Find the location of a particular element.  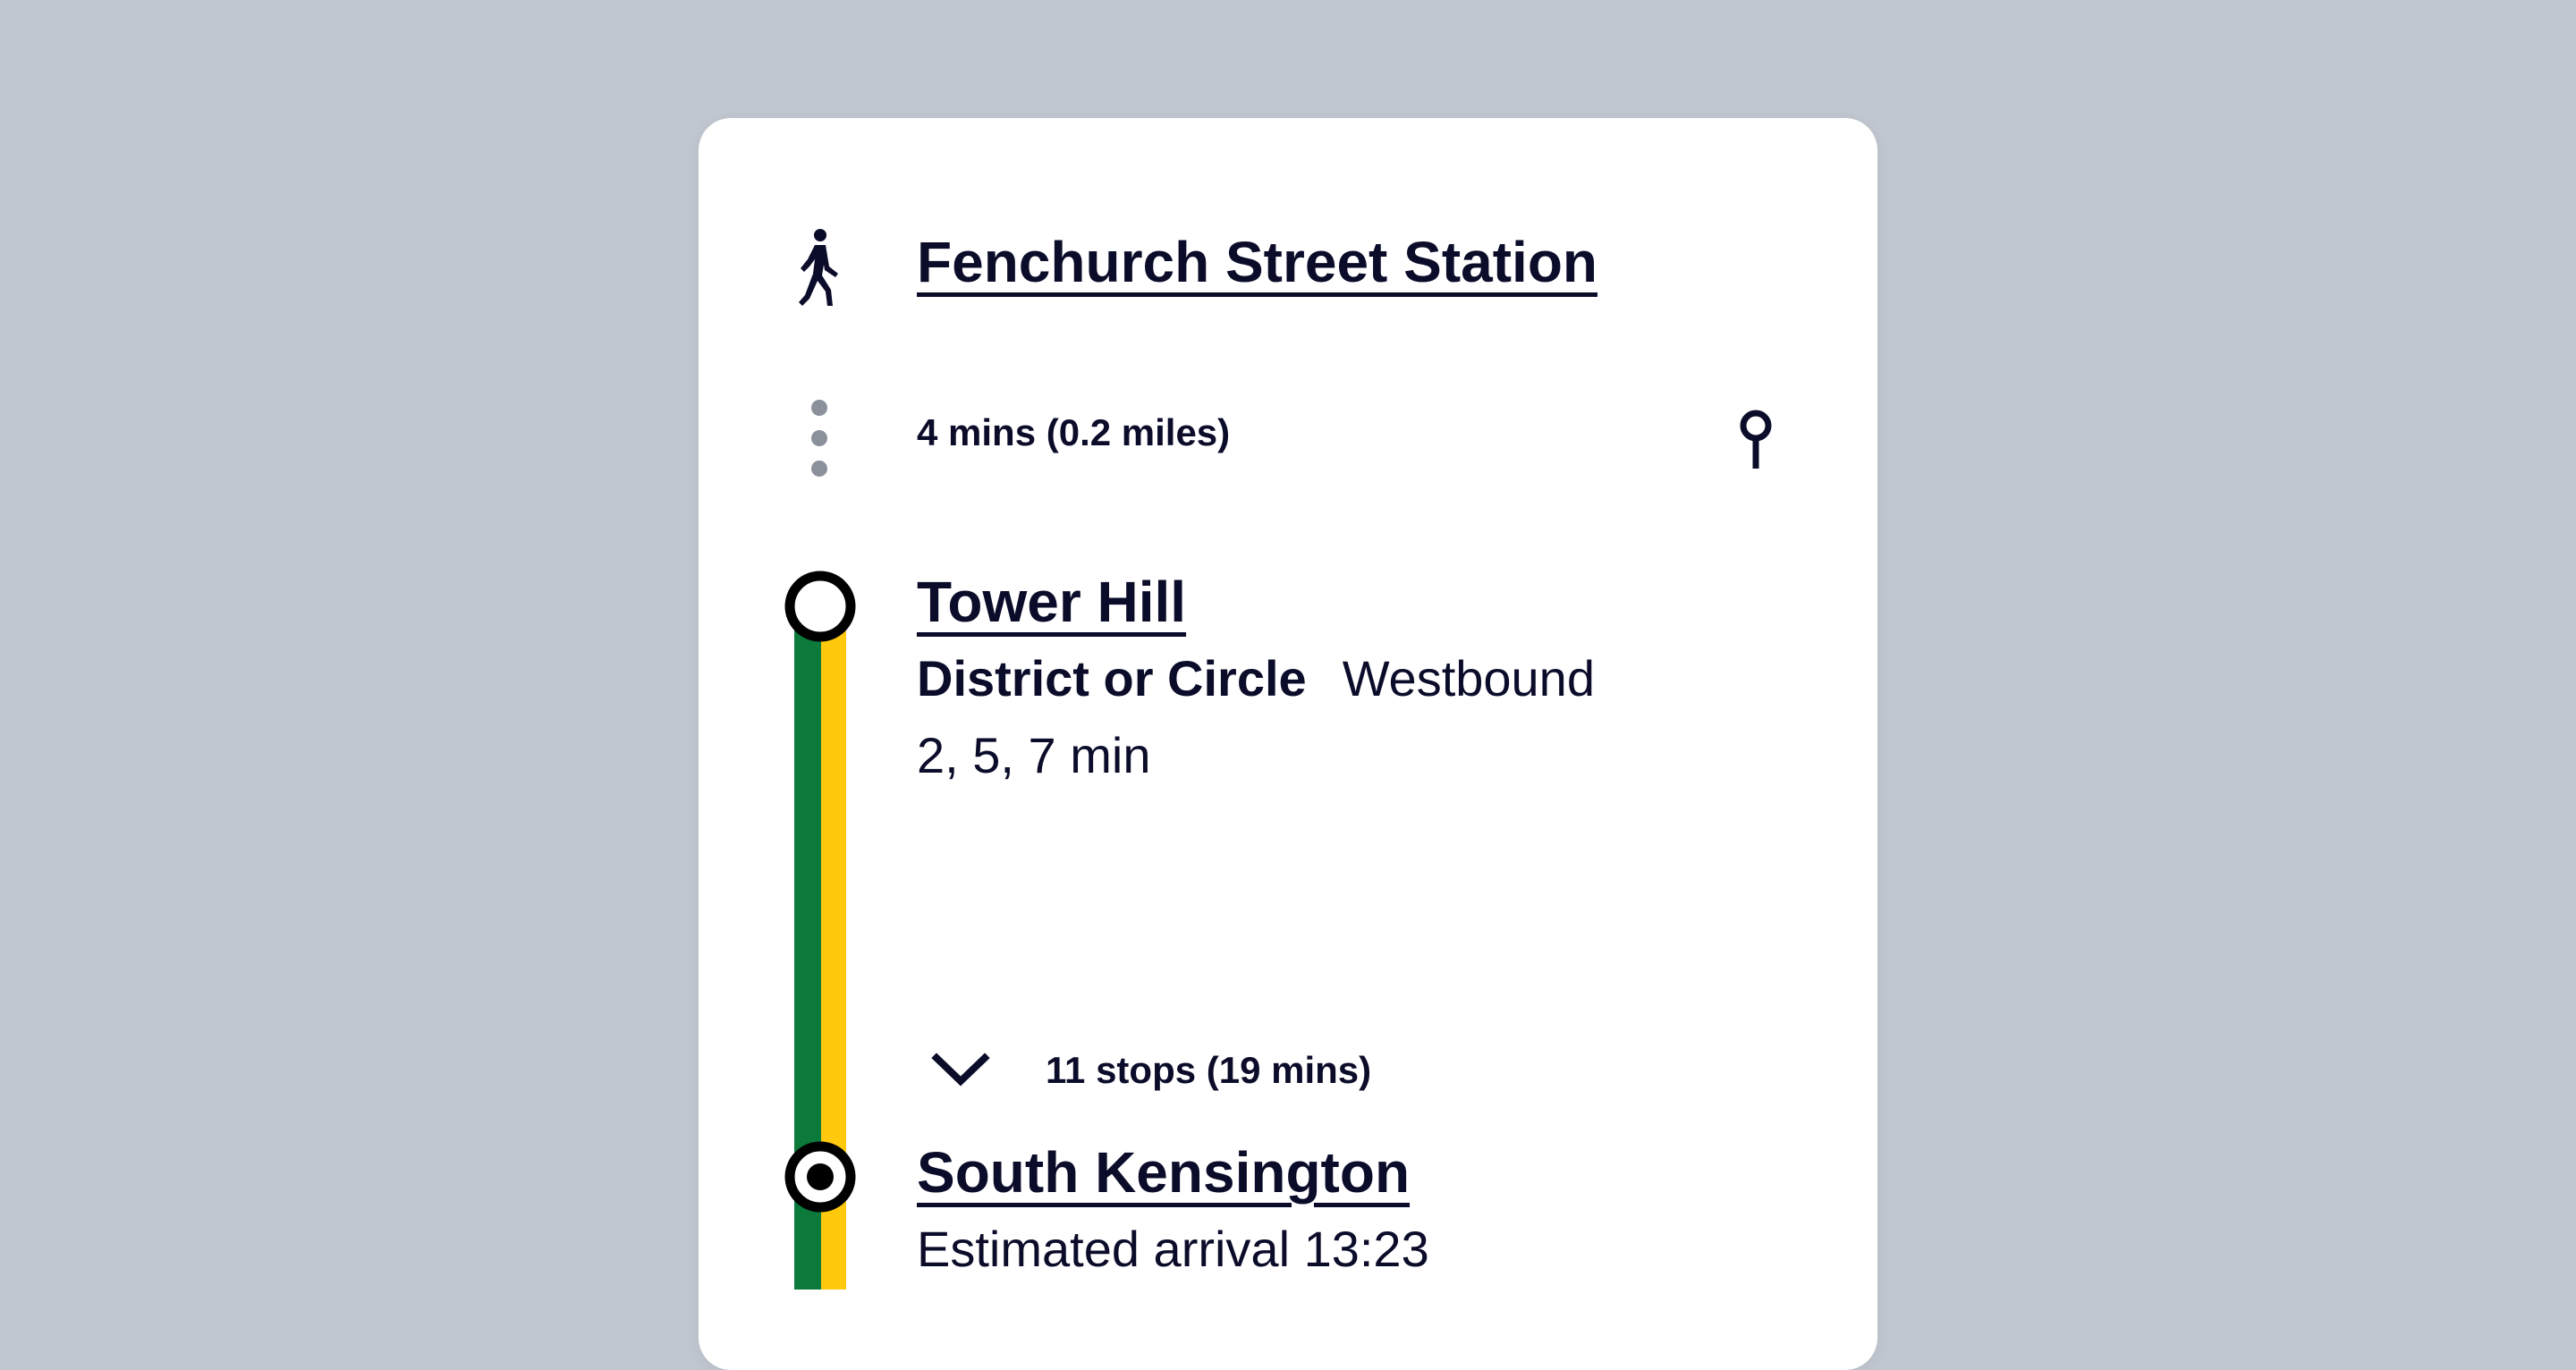

origin-station-link: Fenchurch Street Station is located at coordinates (1257, 262).